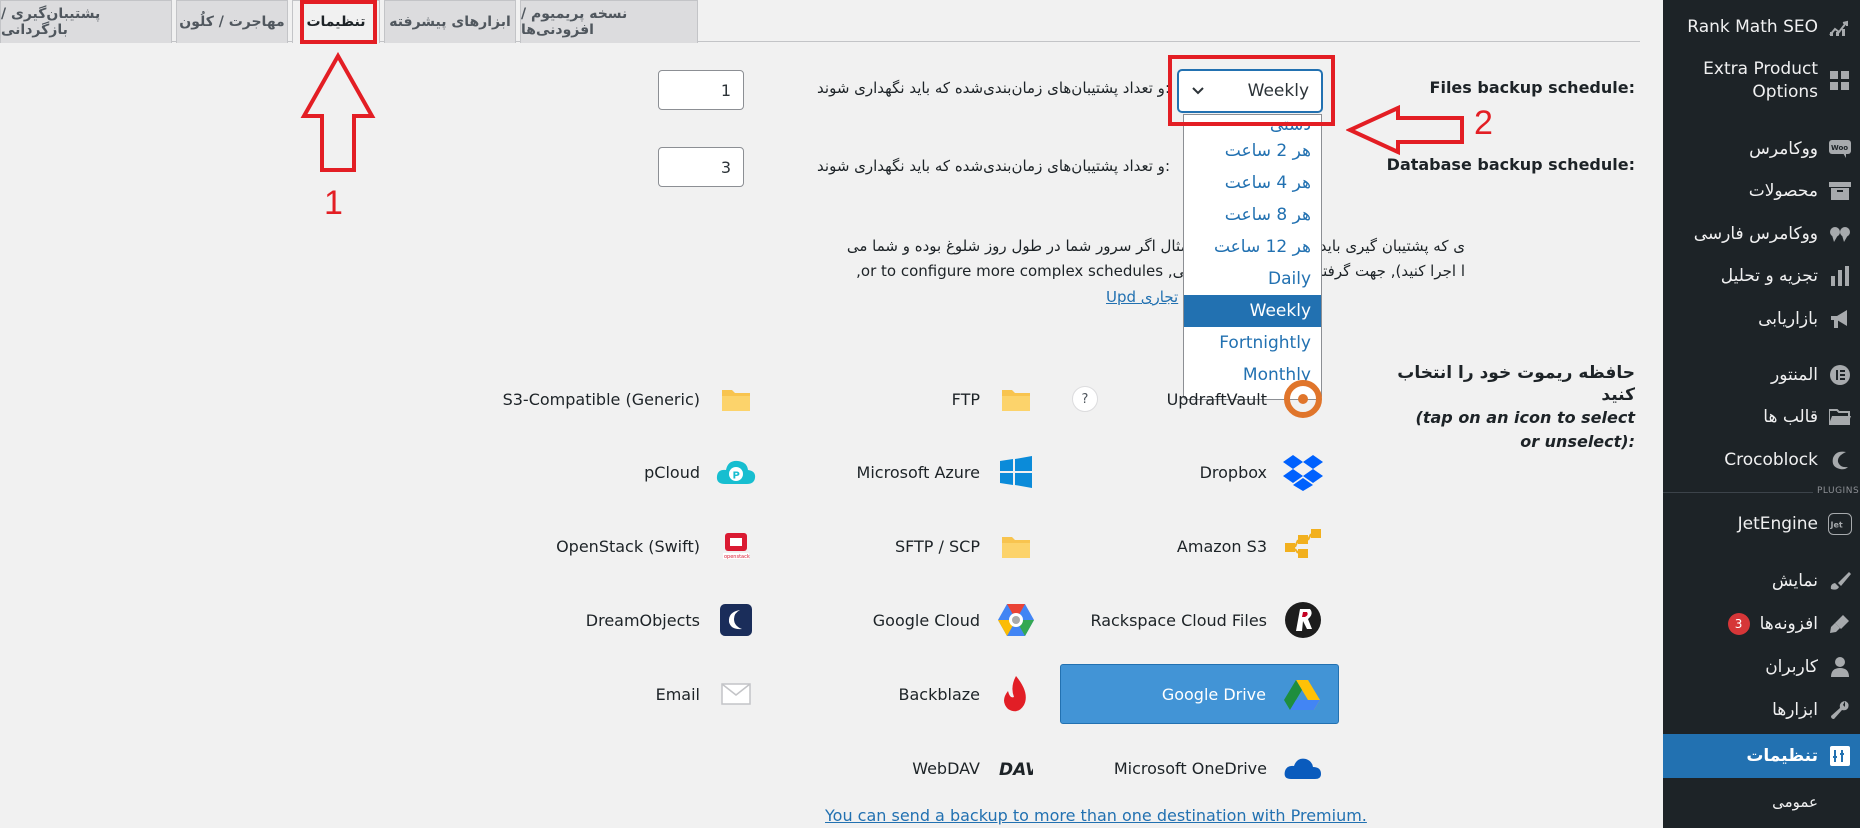  I want to click on sidebar-item-woocommerce: ووکامرس Woo, so click(1761, 149).